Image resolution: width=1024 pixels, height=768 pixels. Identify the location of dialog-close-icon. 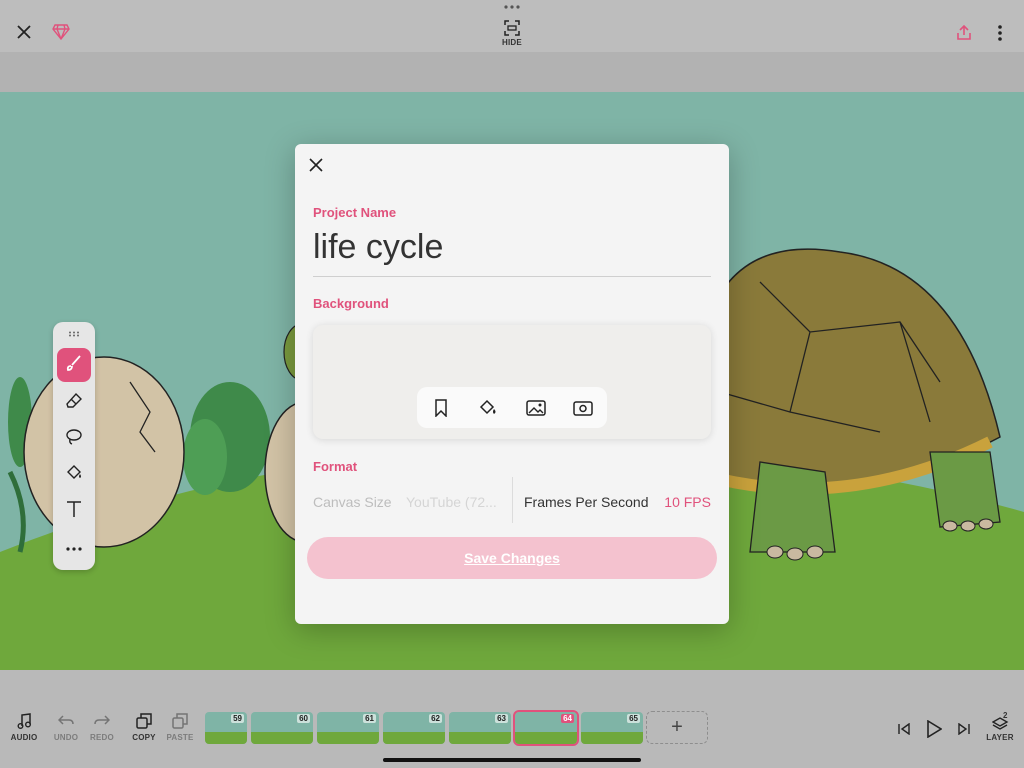
(316, 165).